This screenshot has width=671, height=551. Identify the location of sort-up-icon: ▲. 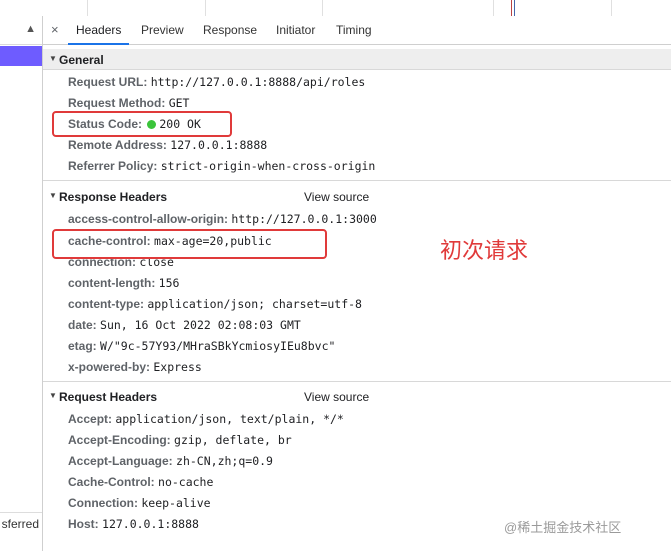
(30, 29).